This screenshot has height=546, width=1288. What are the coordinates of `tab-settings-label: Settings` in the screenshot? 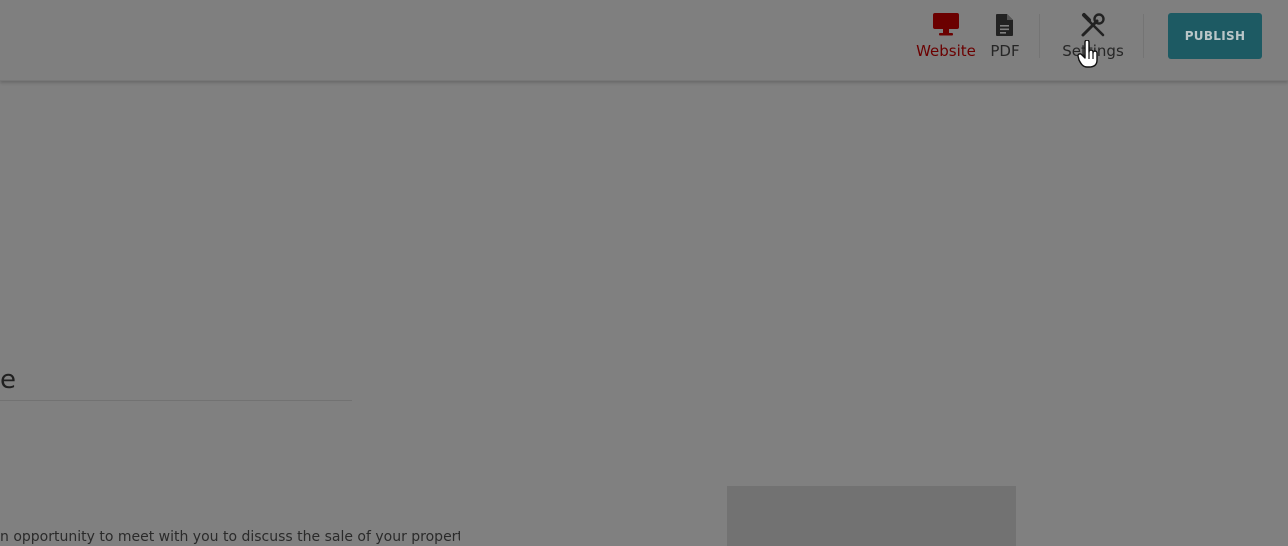 It's located at (1093, 51).